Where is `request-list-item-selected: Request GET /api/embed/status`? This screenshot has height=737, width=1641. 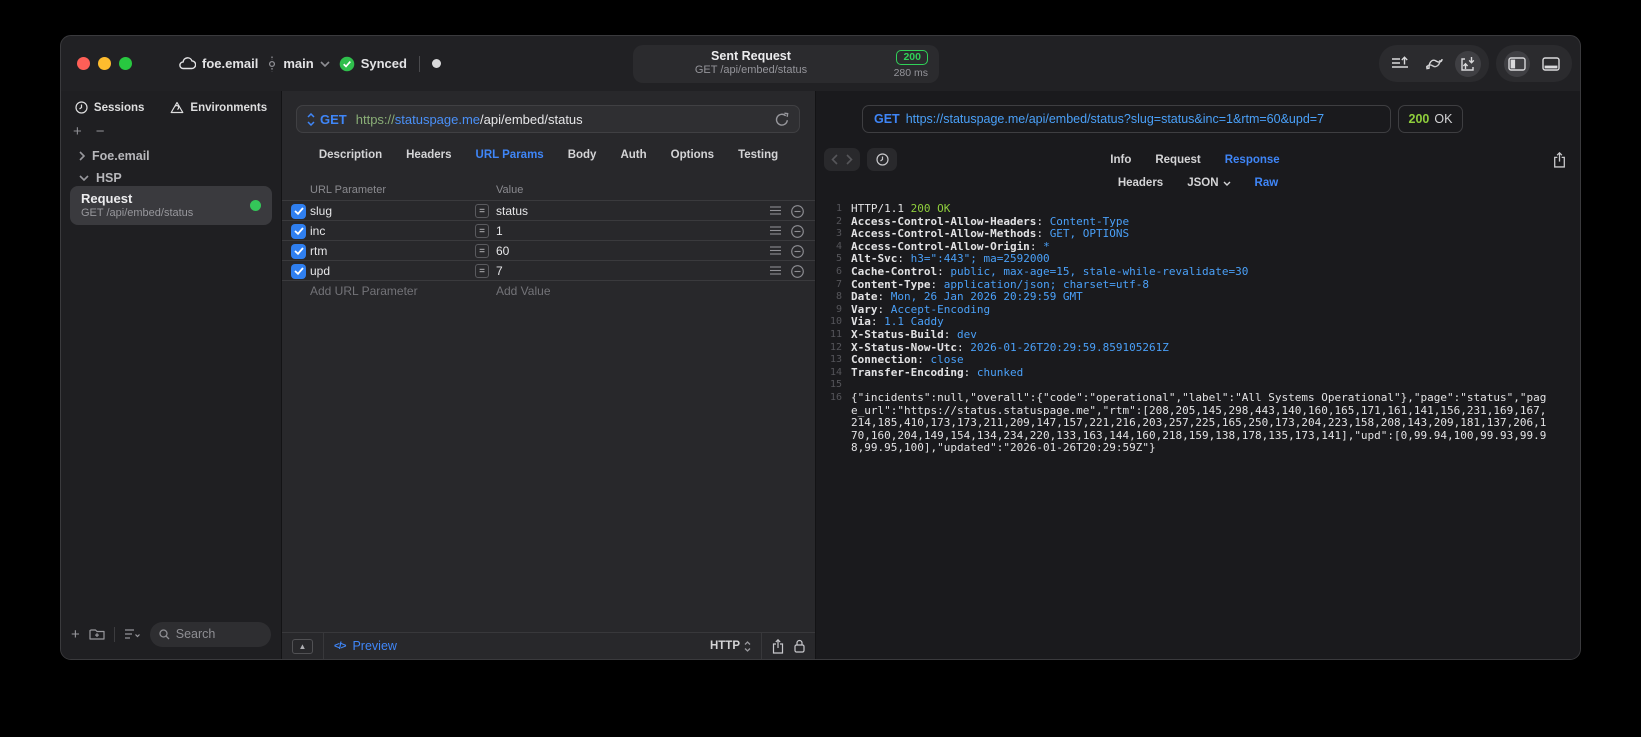
request-list-item-selected: Request GET /api/embed/status is located at coordinates (171, 205).